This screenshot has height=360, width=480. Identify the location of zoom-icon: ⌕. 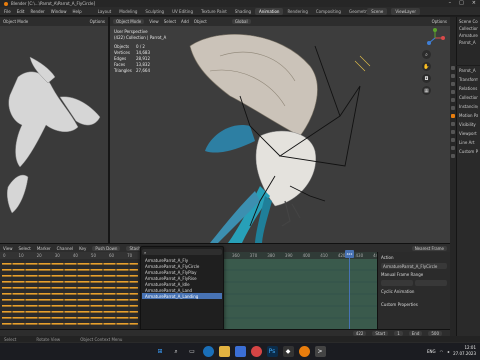
(426, 54).